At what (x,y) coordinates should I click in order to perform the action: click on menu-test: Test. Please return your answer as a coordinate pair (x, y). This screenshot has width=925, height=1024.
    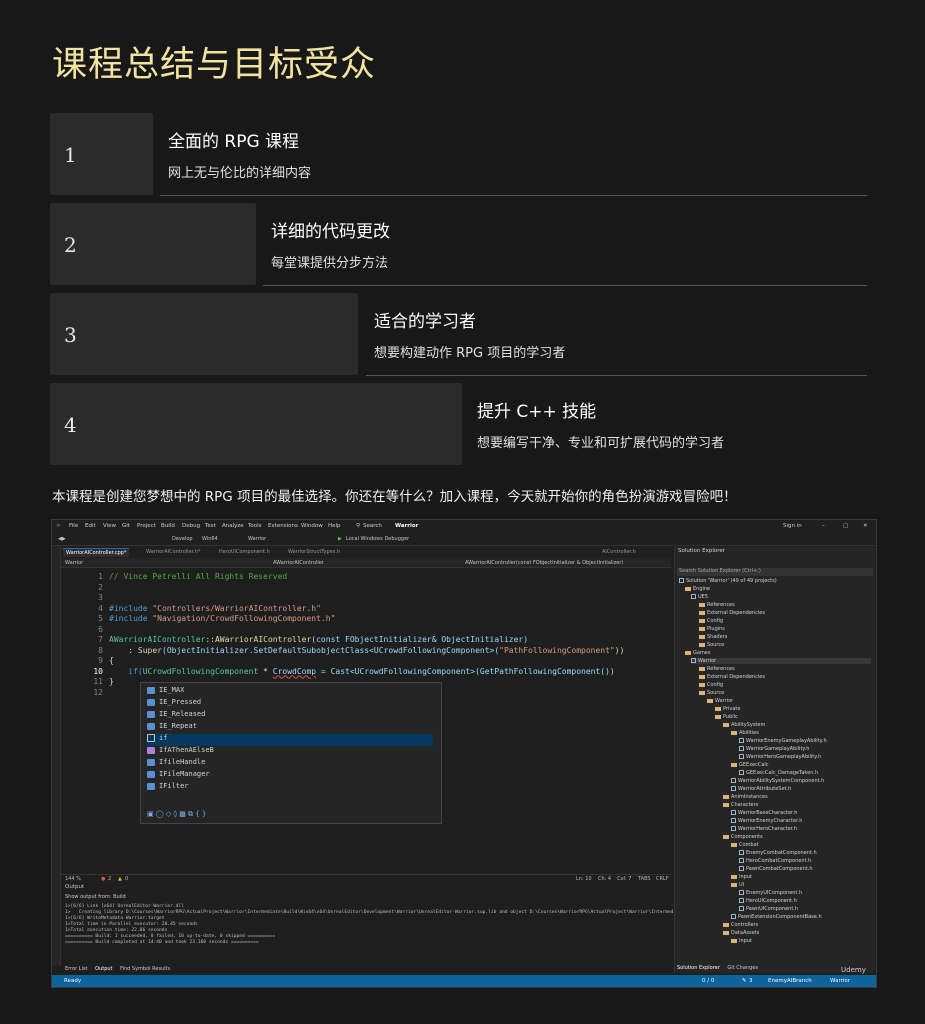
    Looking at the image, I should click on (210, 526).